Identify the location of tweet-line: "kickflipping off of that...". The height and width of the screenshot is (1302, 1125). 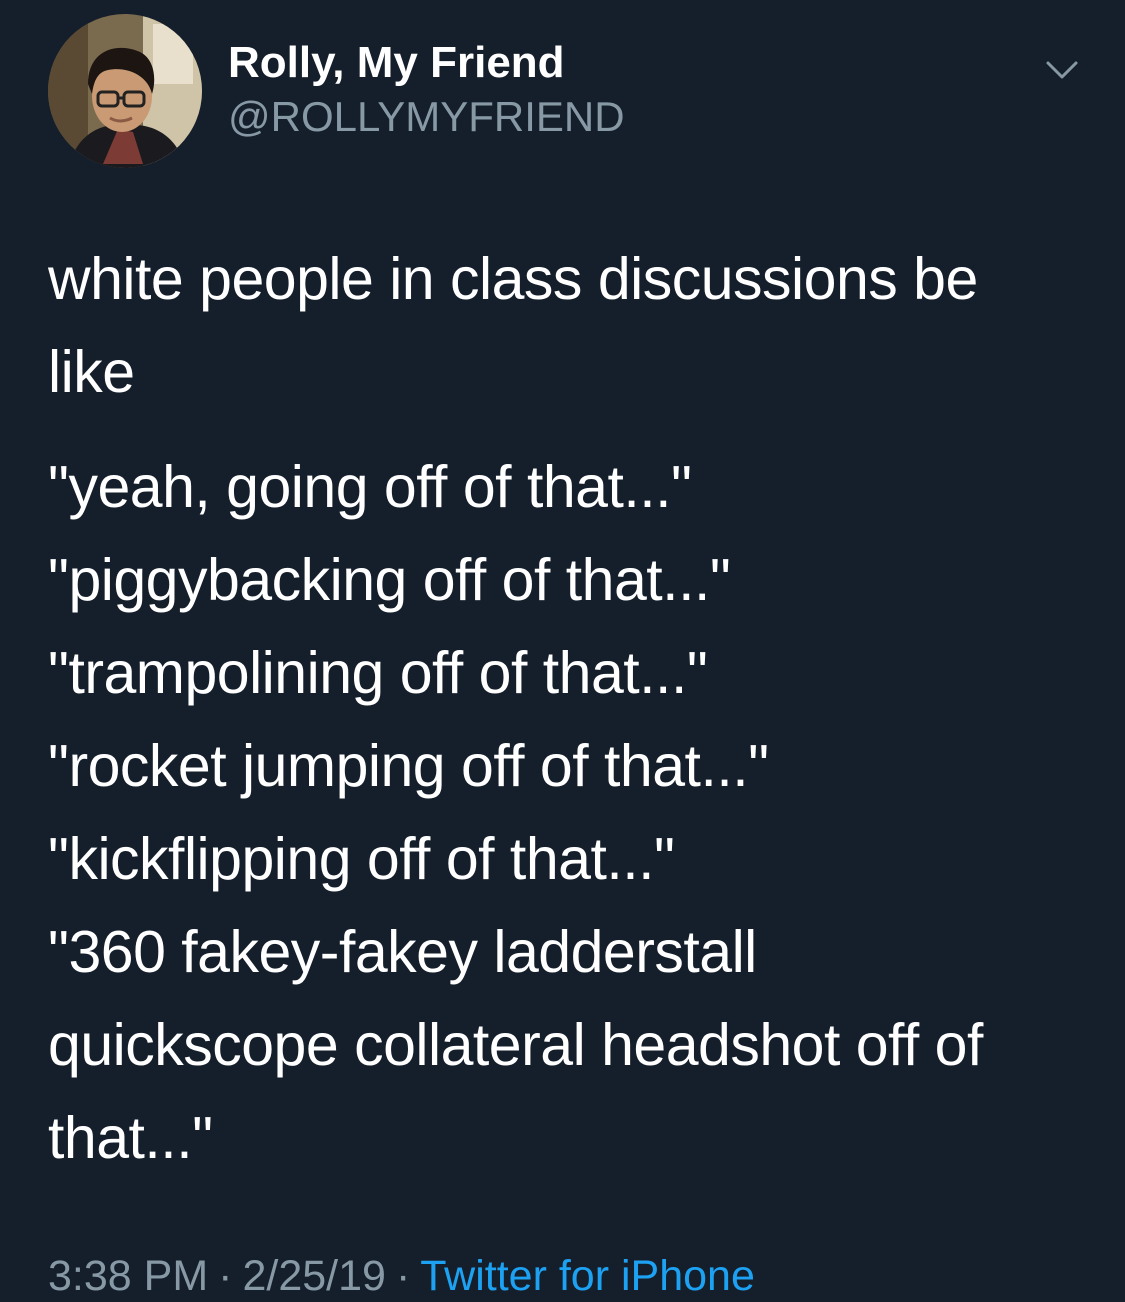
(361, 859).